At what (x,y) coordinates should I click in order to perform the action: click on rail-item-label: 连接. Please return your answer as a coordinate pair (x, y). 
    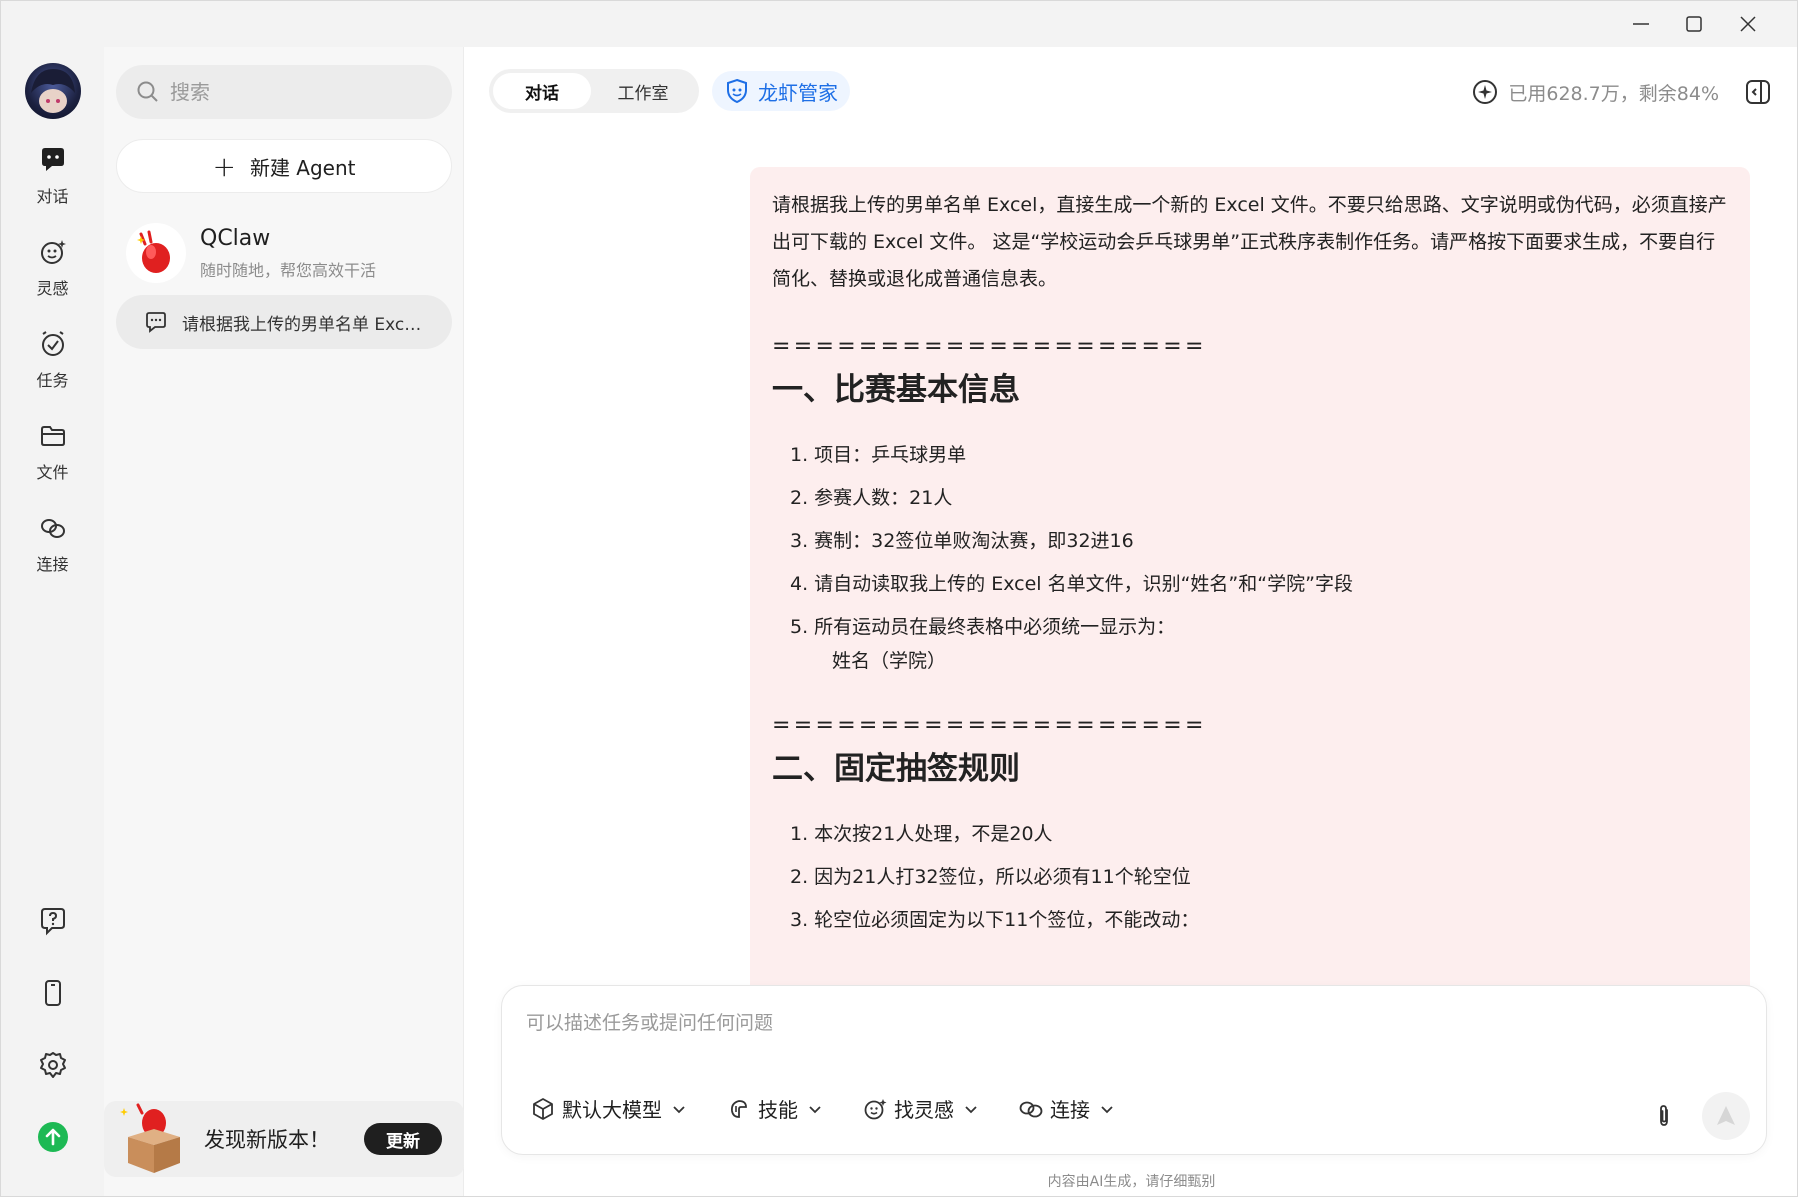
    Looking at the image, I should click on (52, 564).